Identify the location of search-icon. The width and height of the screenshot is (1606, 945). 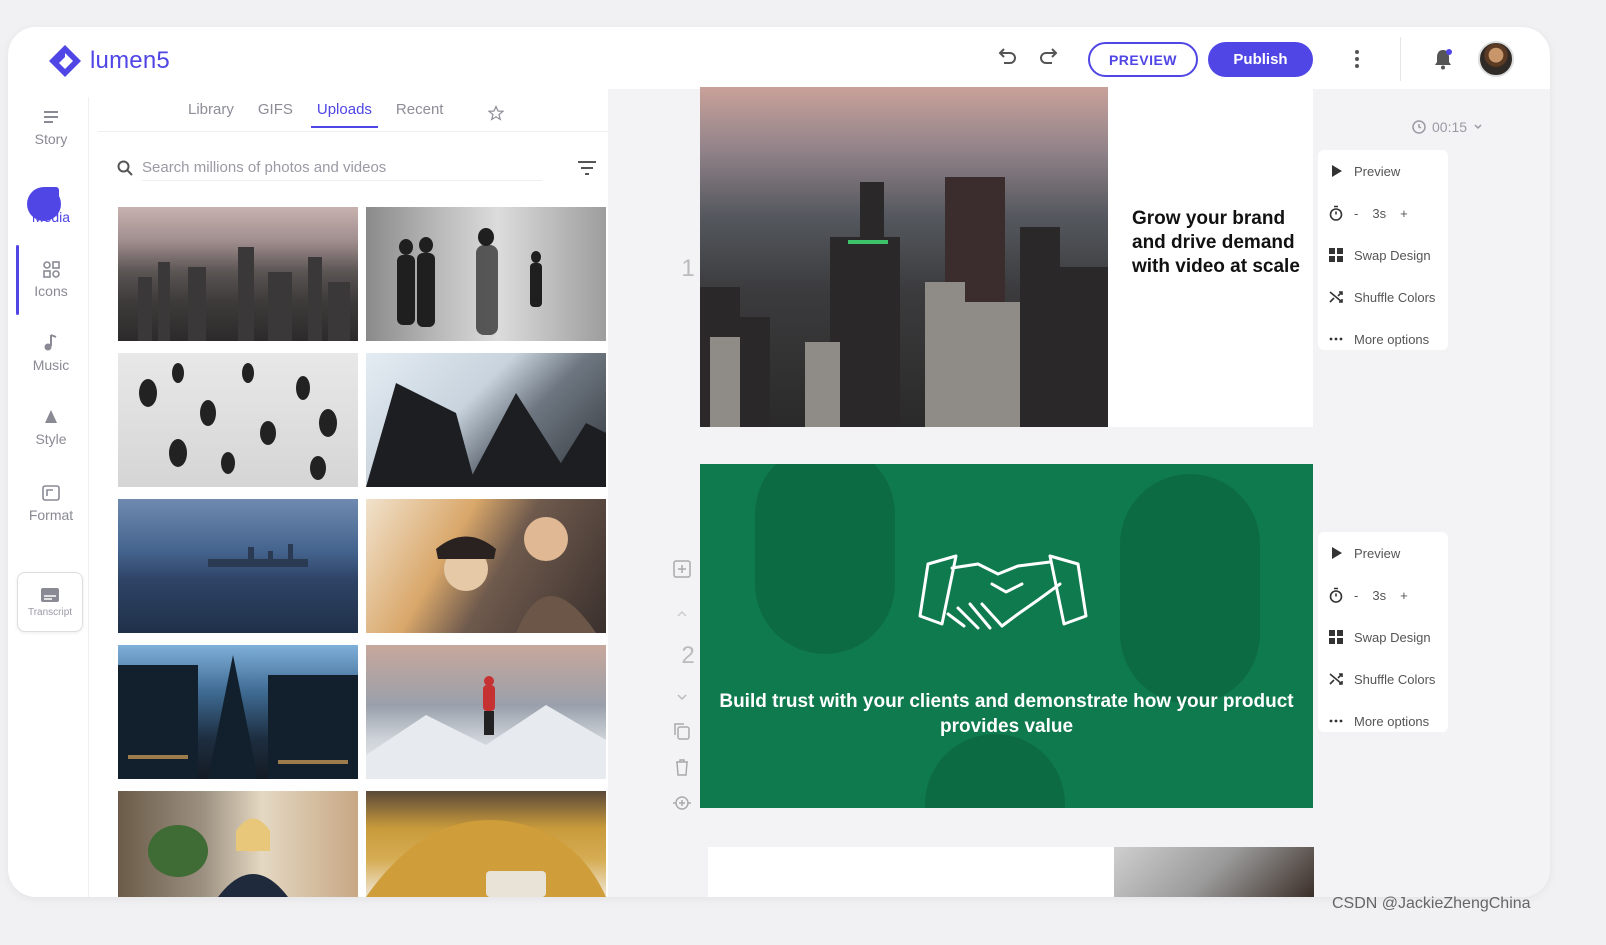
(125, 168).